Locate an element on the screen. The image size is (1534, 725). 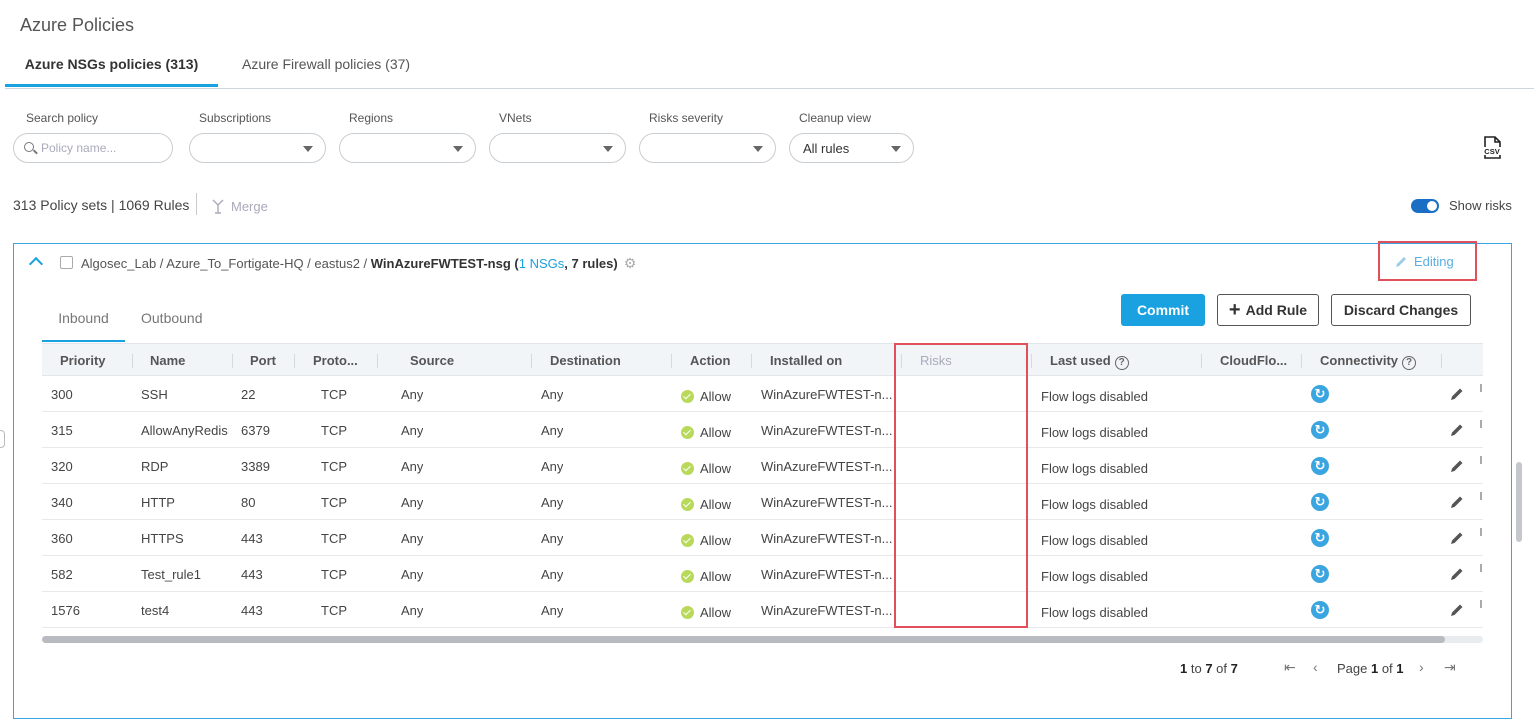
tab-outbound: Outbound is located at coordinates (172, 325).